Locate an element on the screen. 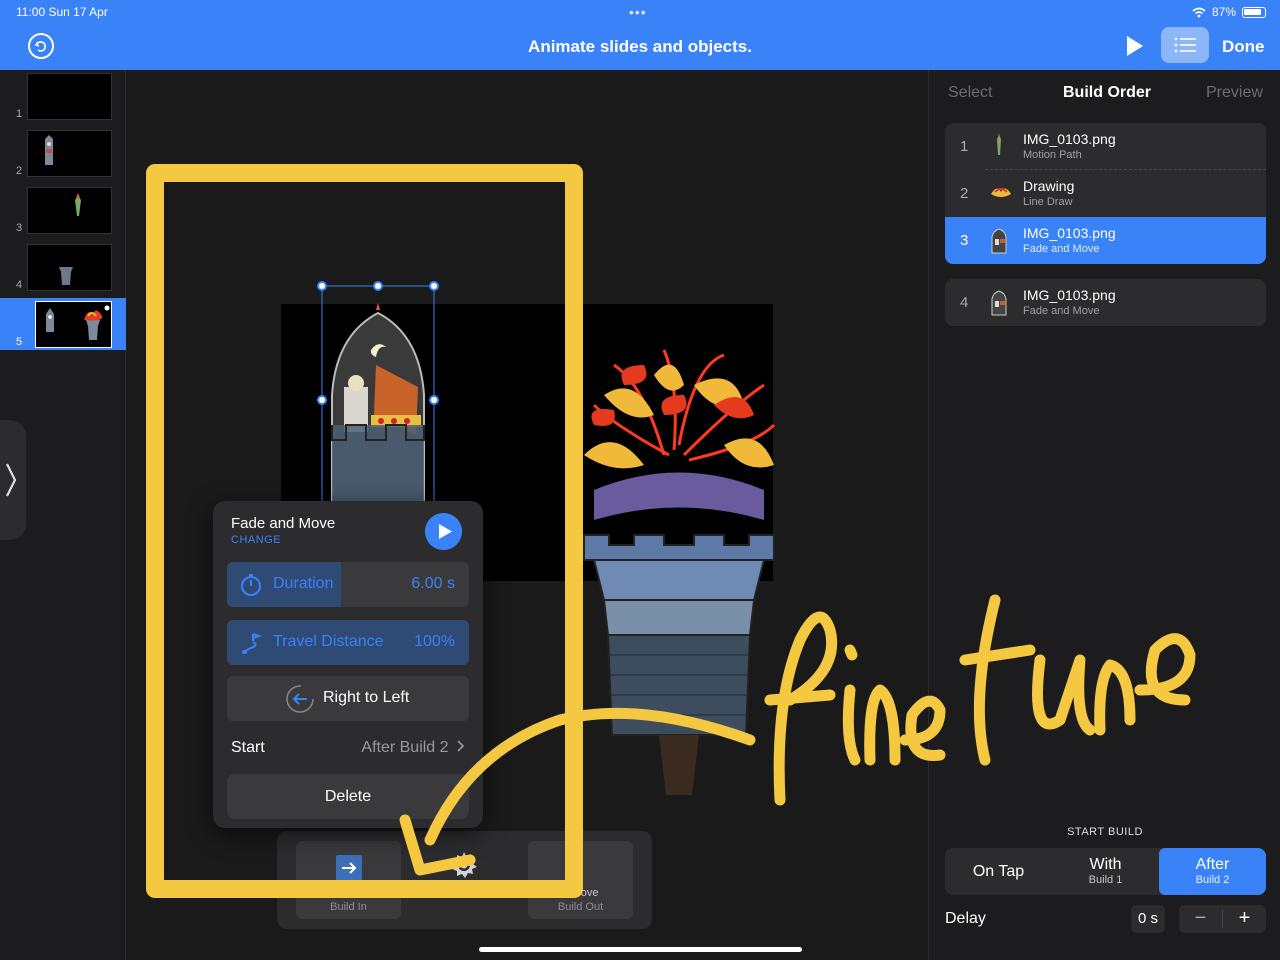 This screenshot has height=960, width=1280. start-value: After Build 2 is located at coordinates (405, 747).